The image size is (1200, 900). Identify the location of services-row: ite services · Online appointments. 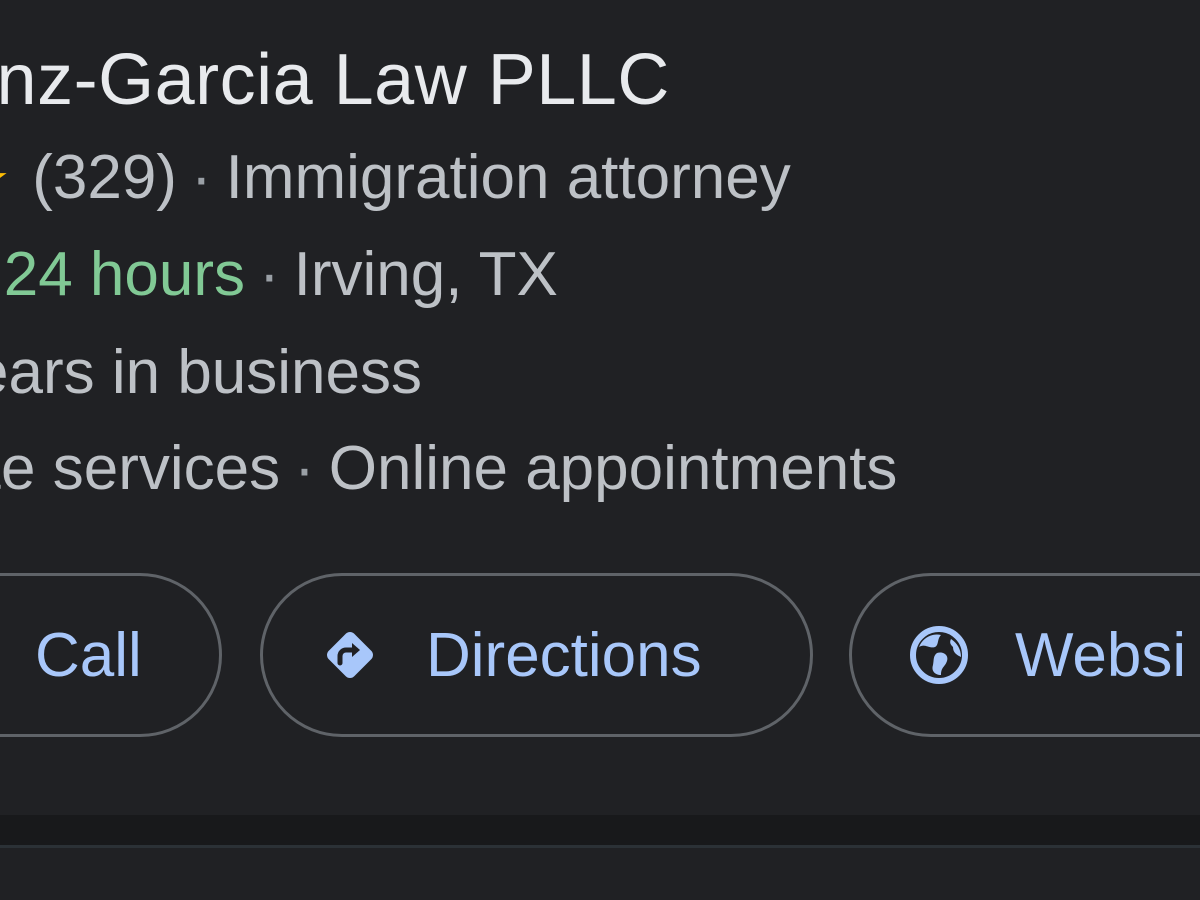
(448, 469).